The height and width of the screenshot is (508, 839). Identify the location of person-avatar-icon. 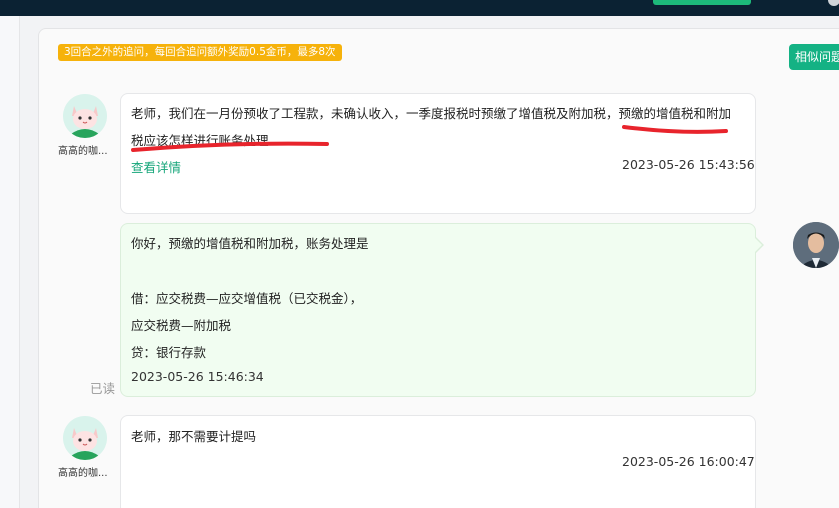
(816, 245).